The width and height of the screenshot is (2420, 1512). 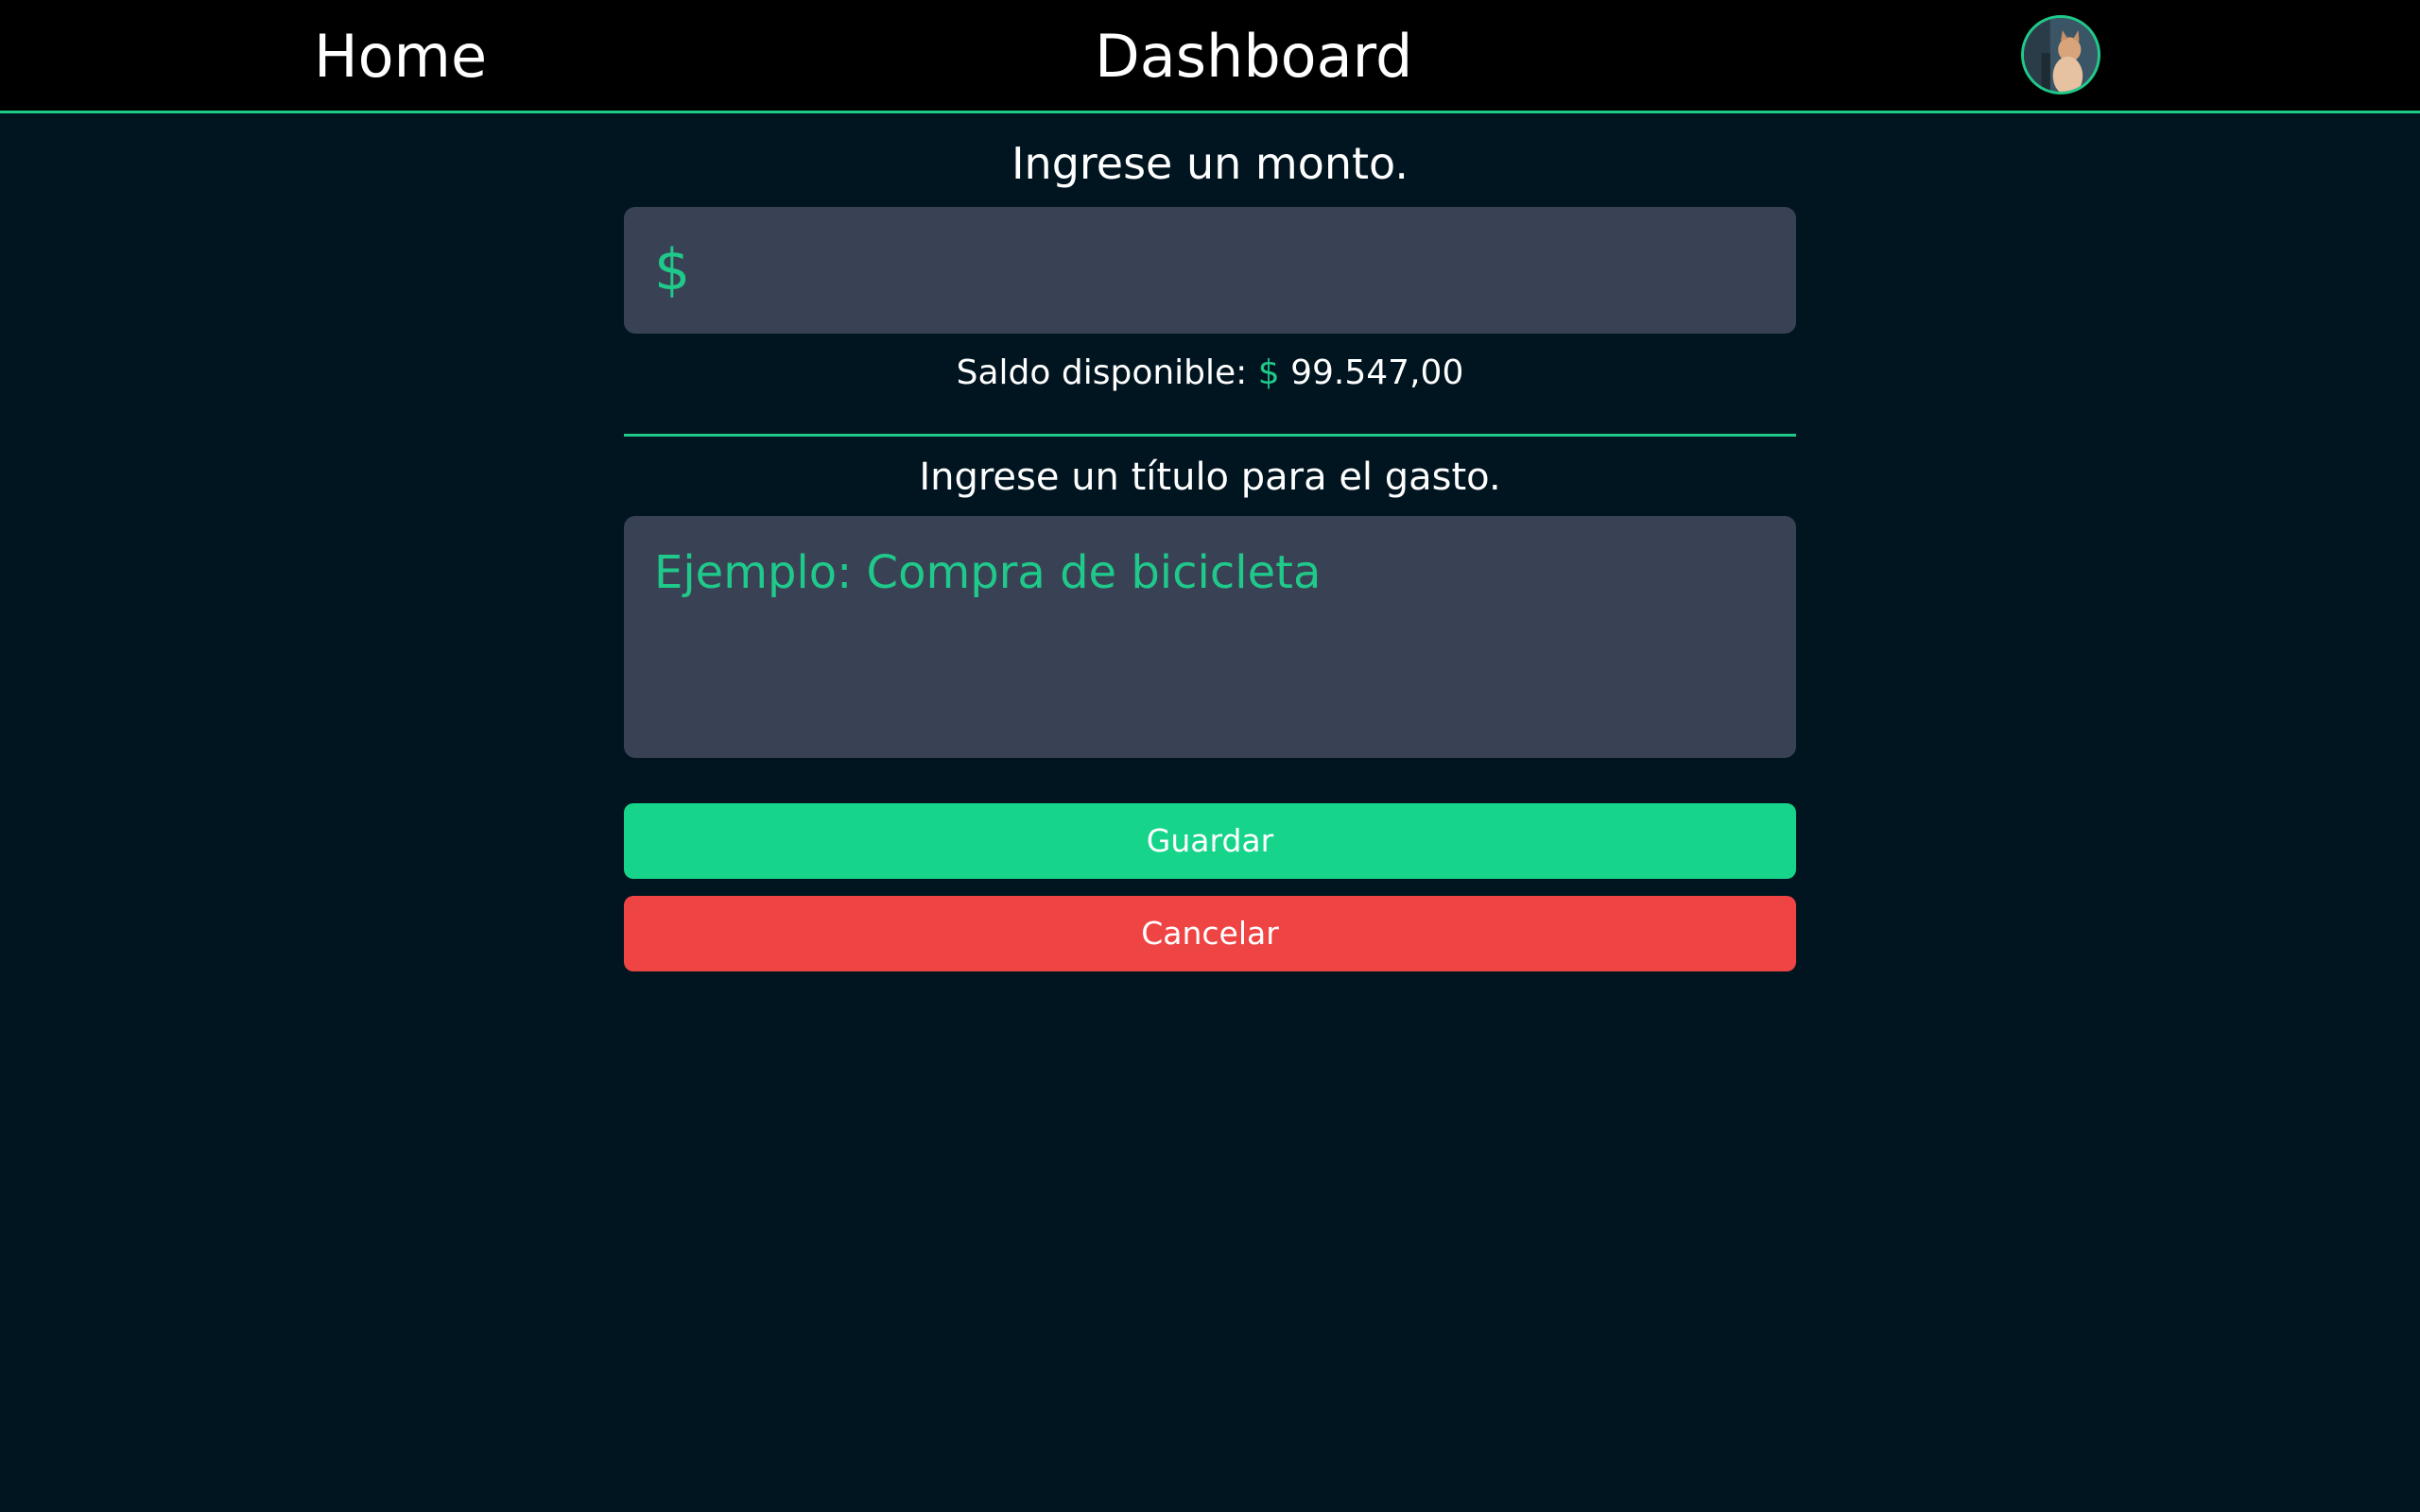 I want to click on expense-title-input, so click(x=1210, y=637).